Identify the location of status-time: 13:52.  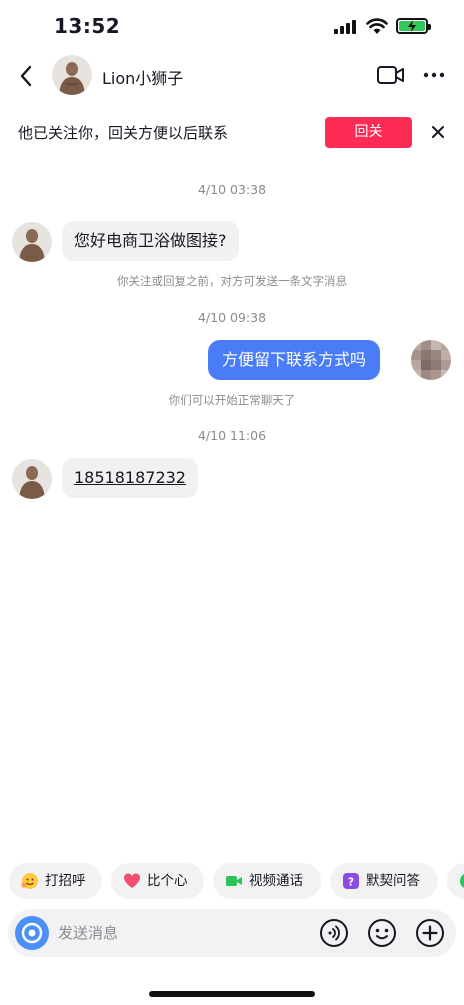
(87, 26).